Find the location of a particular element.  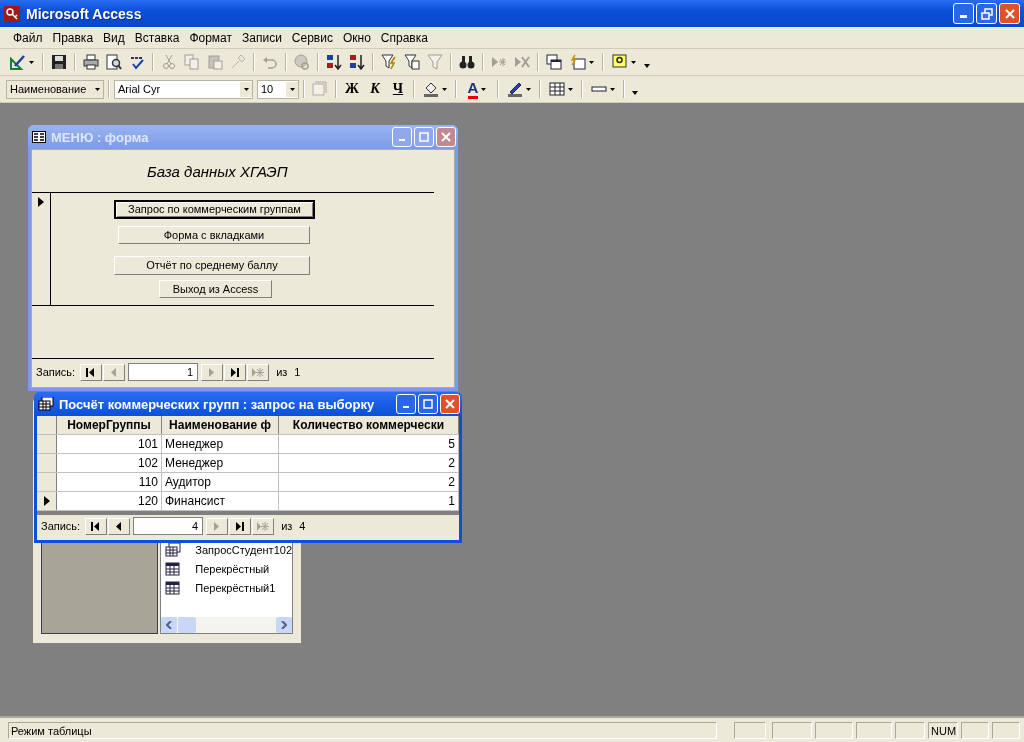

window-title: Посчёт коммерческих групп : запрос на выборку is located at coordinates (217, 404).